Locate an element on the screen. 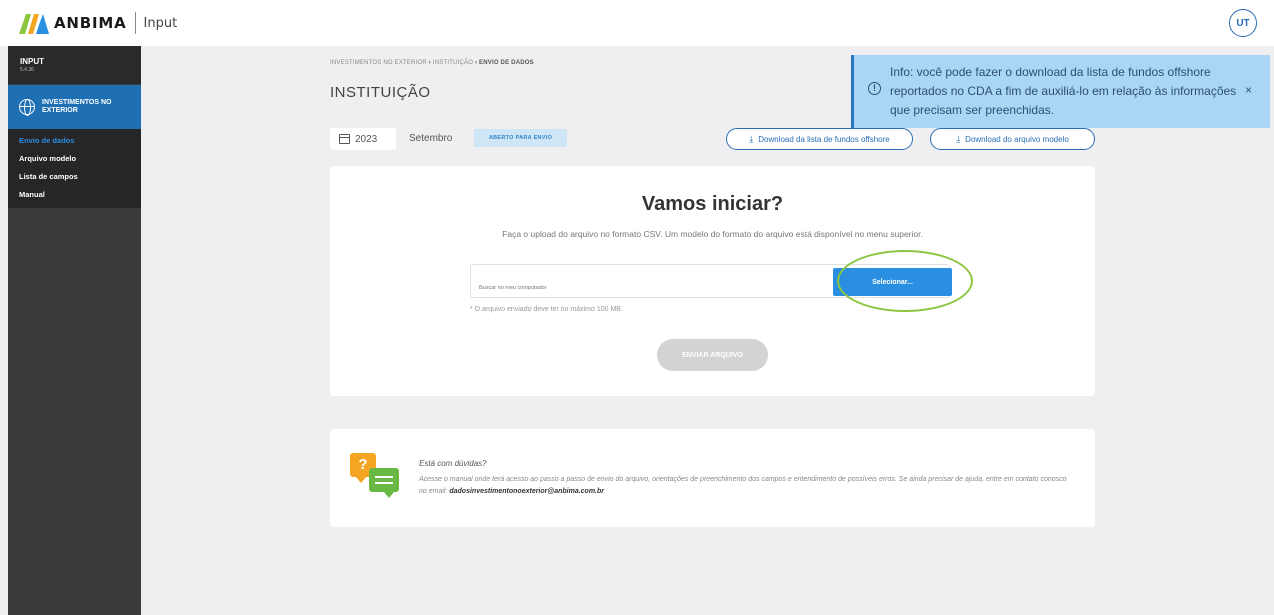 This screenshot has width=1274, height=615. sidebar-version: 5.4.36 is located at coordinates (27, 70).